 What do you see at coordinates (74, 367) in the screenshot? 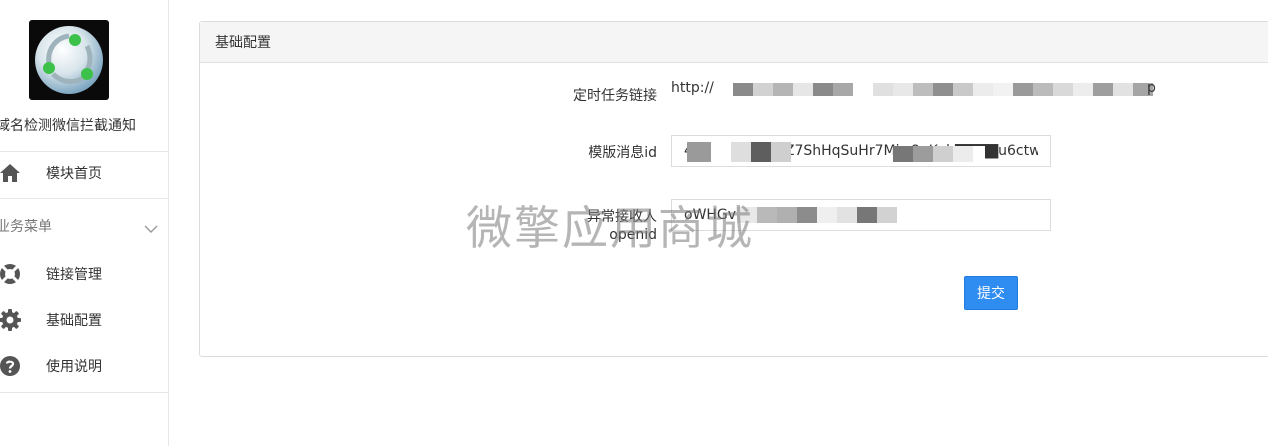
I see `sidebar-item-label: 使用说明` at bounding box center [74, 367].